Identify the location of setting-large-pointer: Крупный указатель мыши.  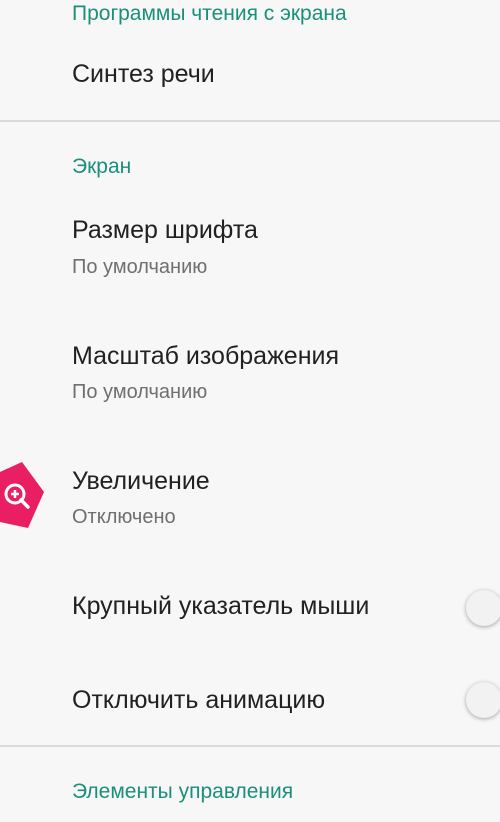
(250, 607).